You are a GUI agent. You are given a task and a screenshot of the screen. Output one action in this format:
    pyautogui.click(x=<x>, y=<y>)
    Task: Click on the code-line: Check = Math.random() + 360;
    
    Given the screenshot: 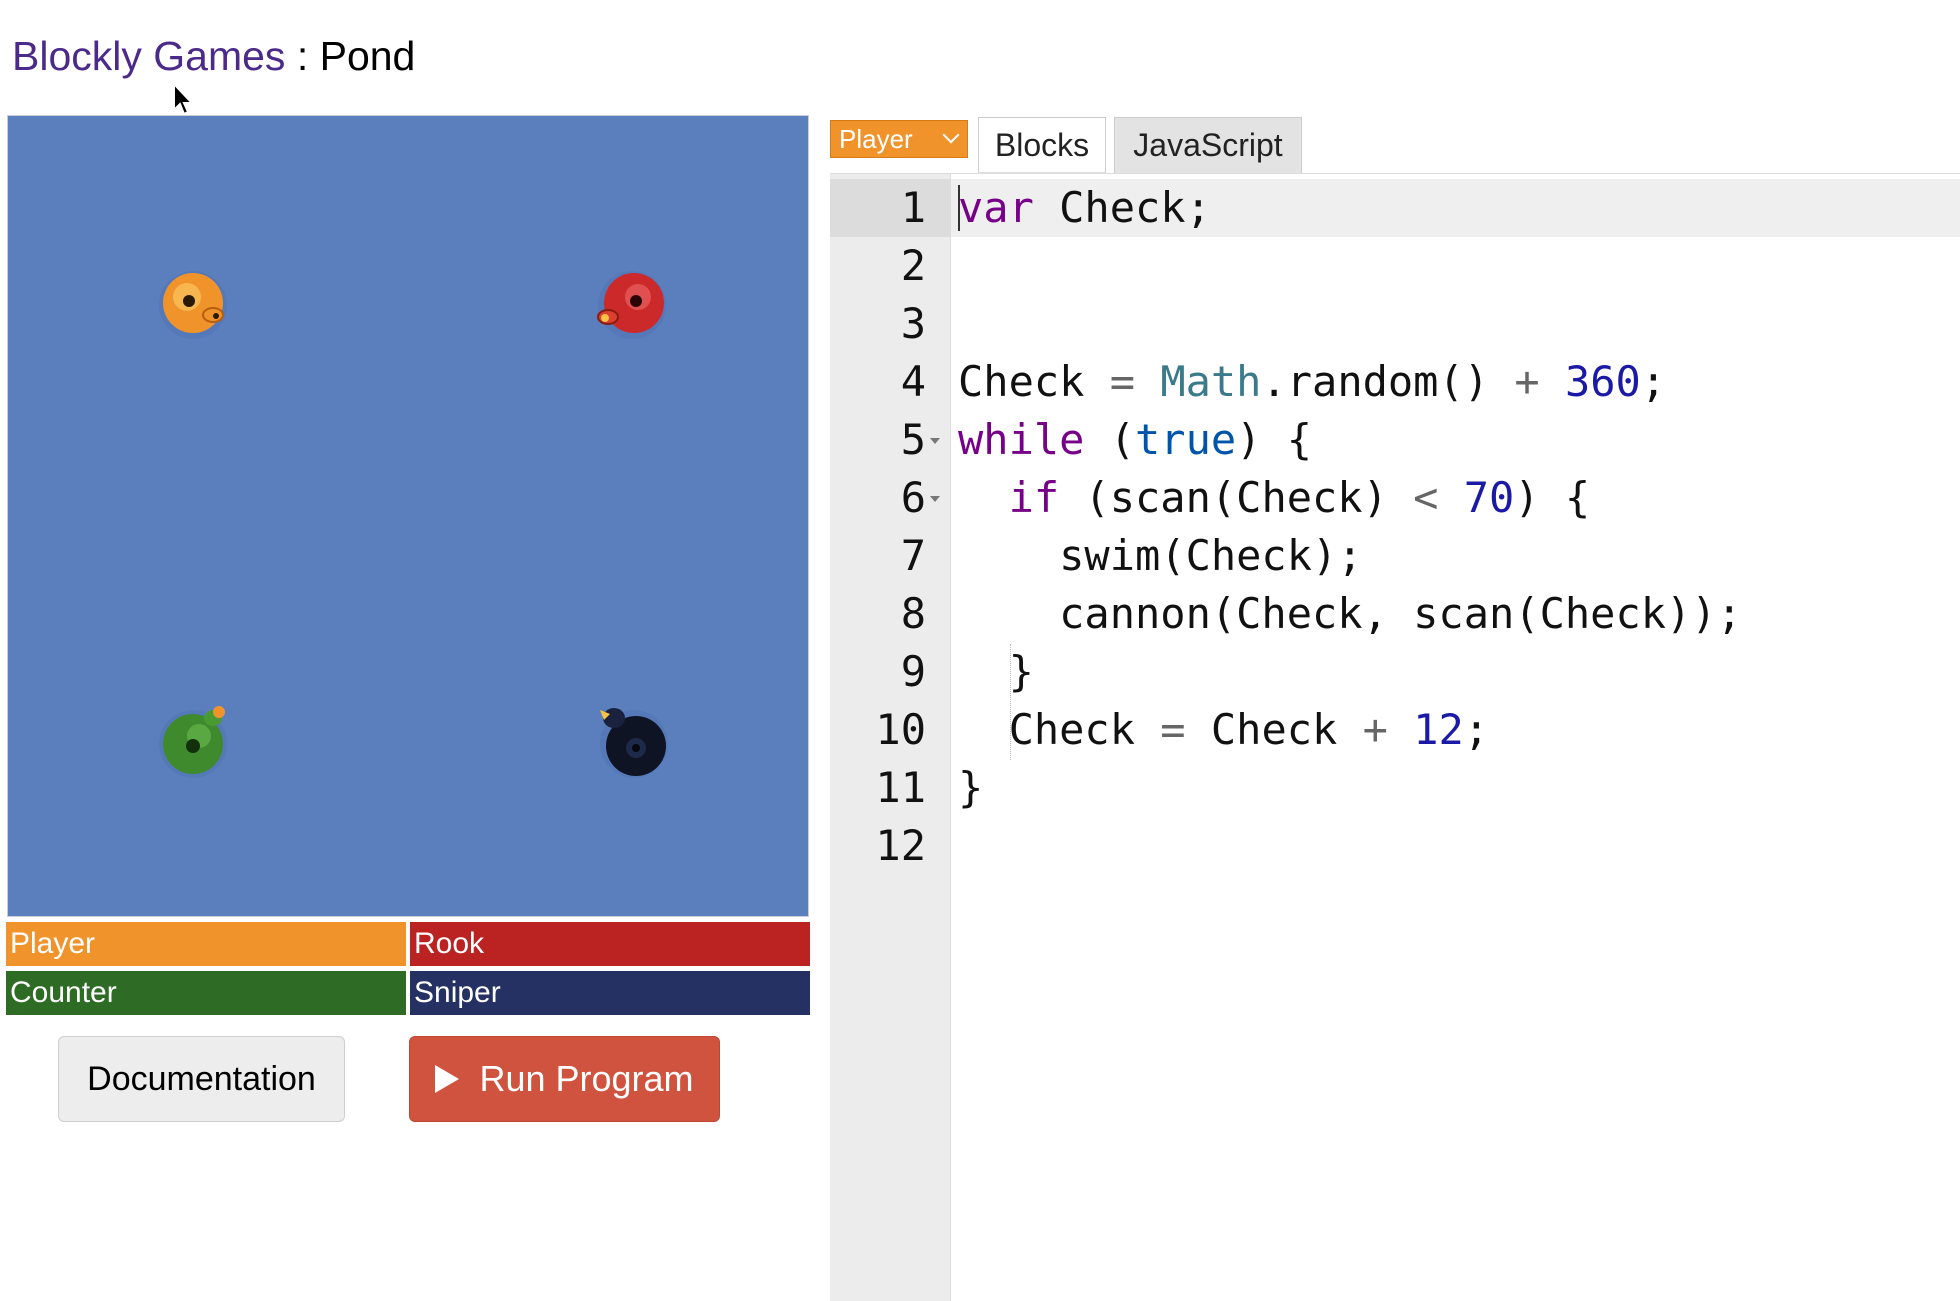 What is the action you would take?
    pyautogui.click(x=1312, y=381)
    